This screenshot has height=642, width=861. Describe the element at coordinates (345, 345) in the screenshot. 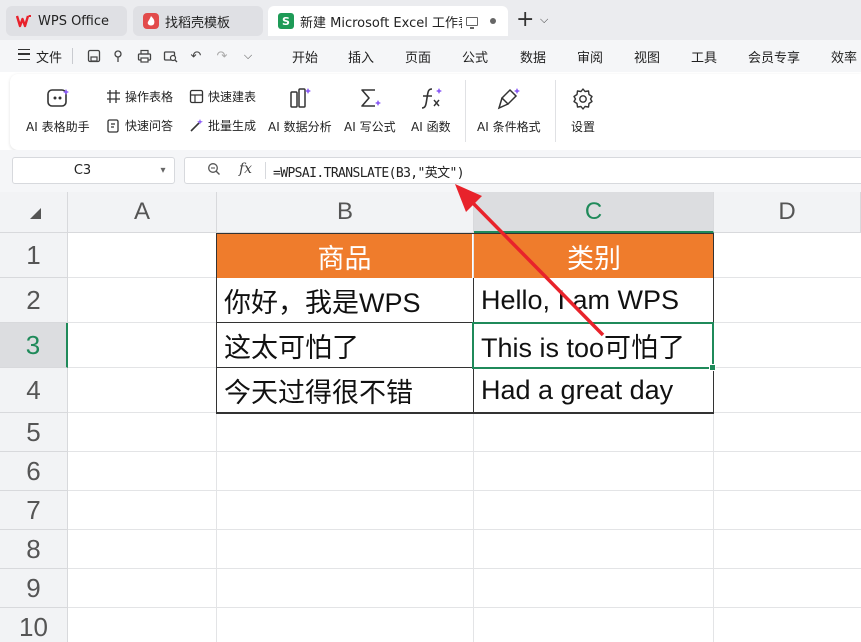

I see `cell-b3: 这太可怕了` at that location.